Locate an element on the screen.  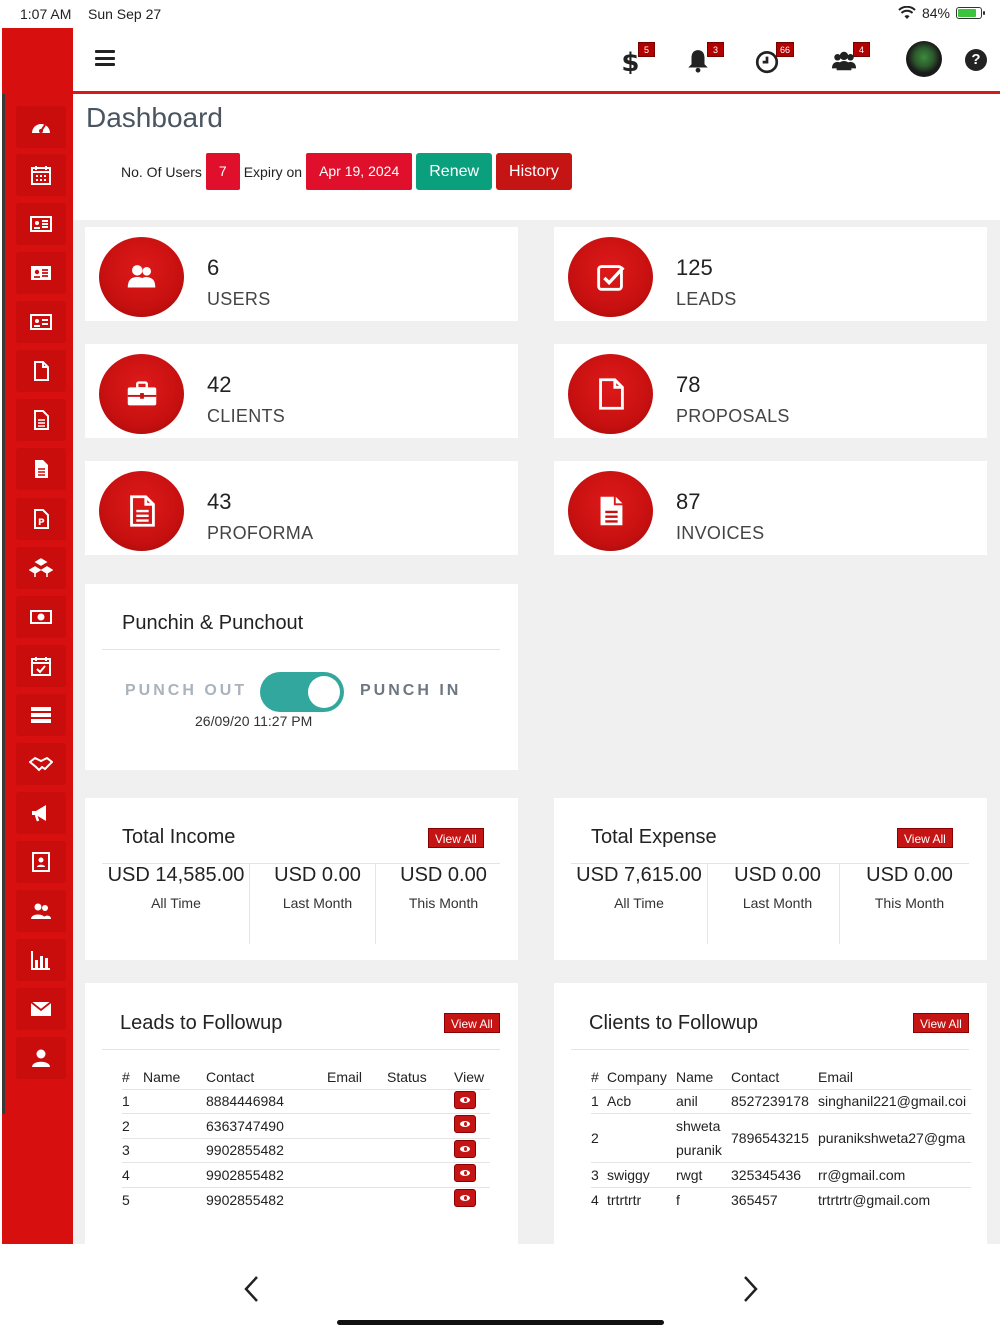
sidebar-item-bar-chart is located at coordinates (41, 960).